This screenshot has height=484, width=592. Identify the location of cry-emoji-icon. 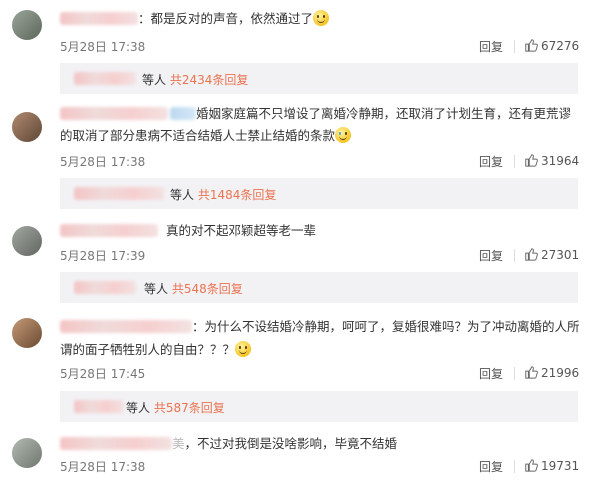
(343, 135).